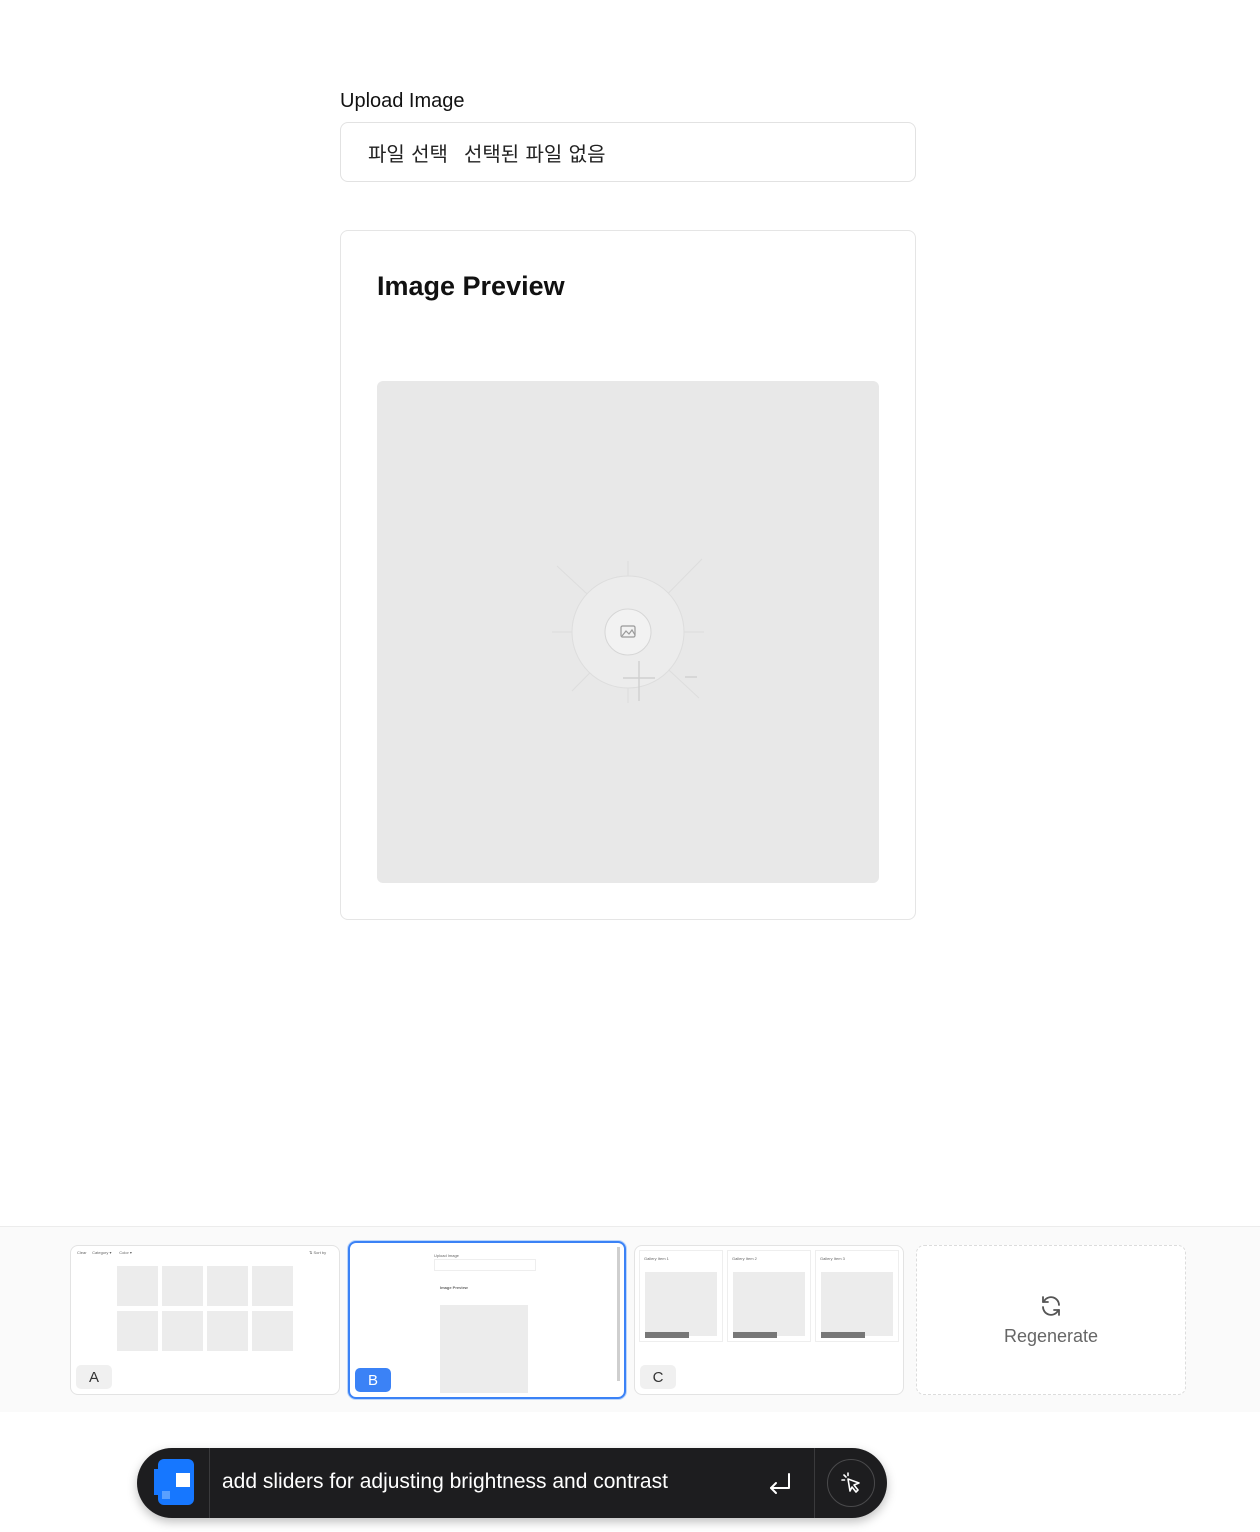  I want to click on choose-file-button: 파일 선택, so click(408, 152).